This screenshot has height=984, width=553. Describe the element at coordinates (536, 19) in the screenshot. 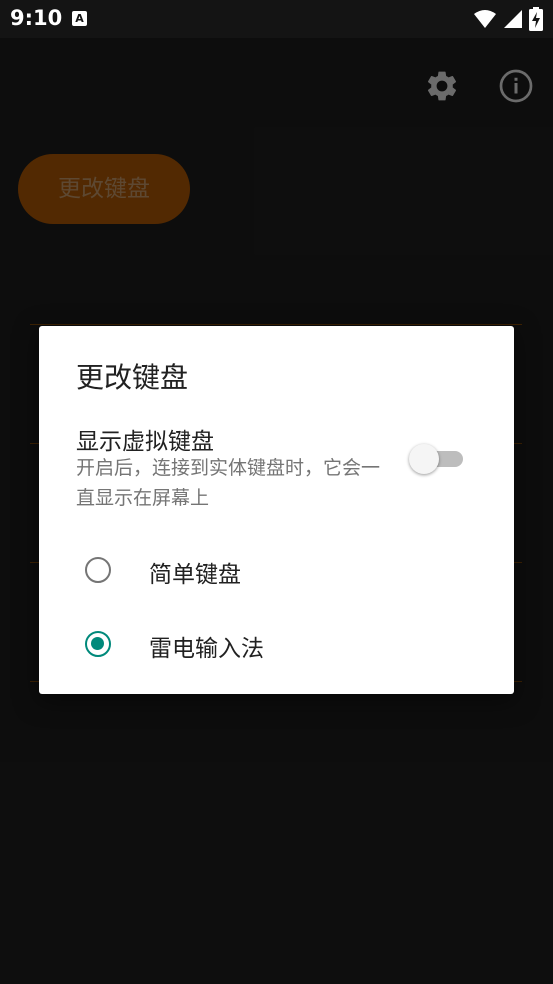

I see `battery-charging-icon` at that location.